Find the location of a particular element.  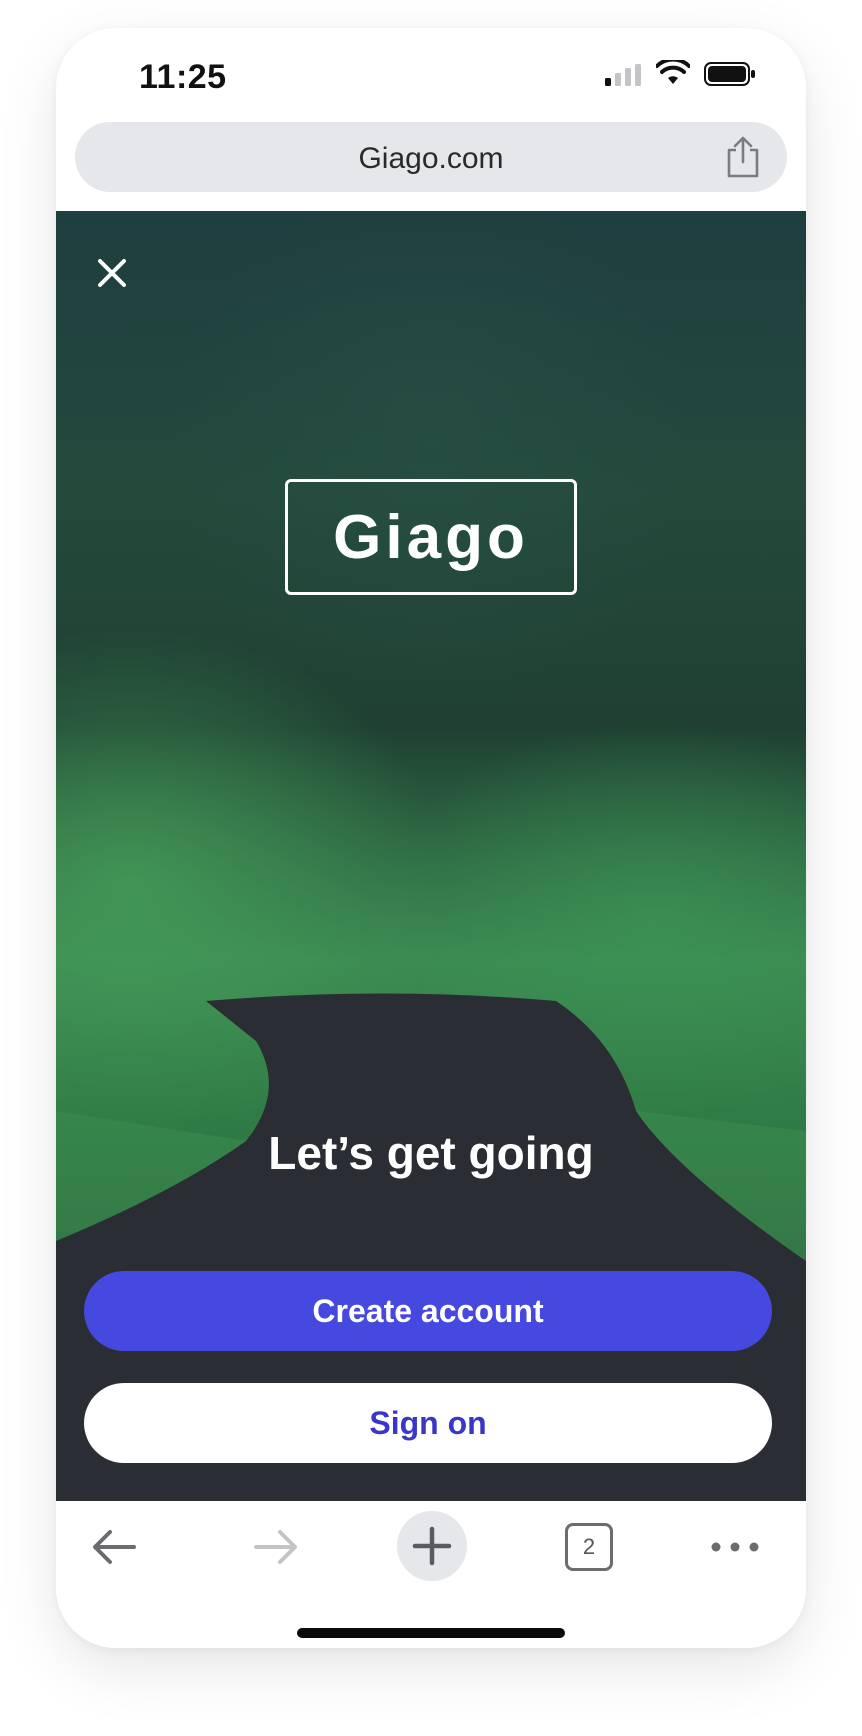

tab-count: 2 is located at coordinates (589, 1546).